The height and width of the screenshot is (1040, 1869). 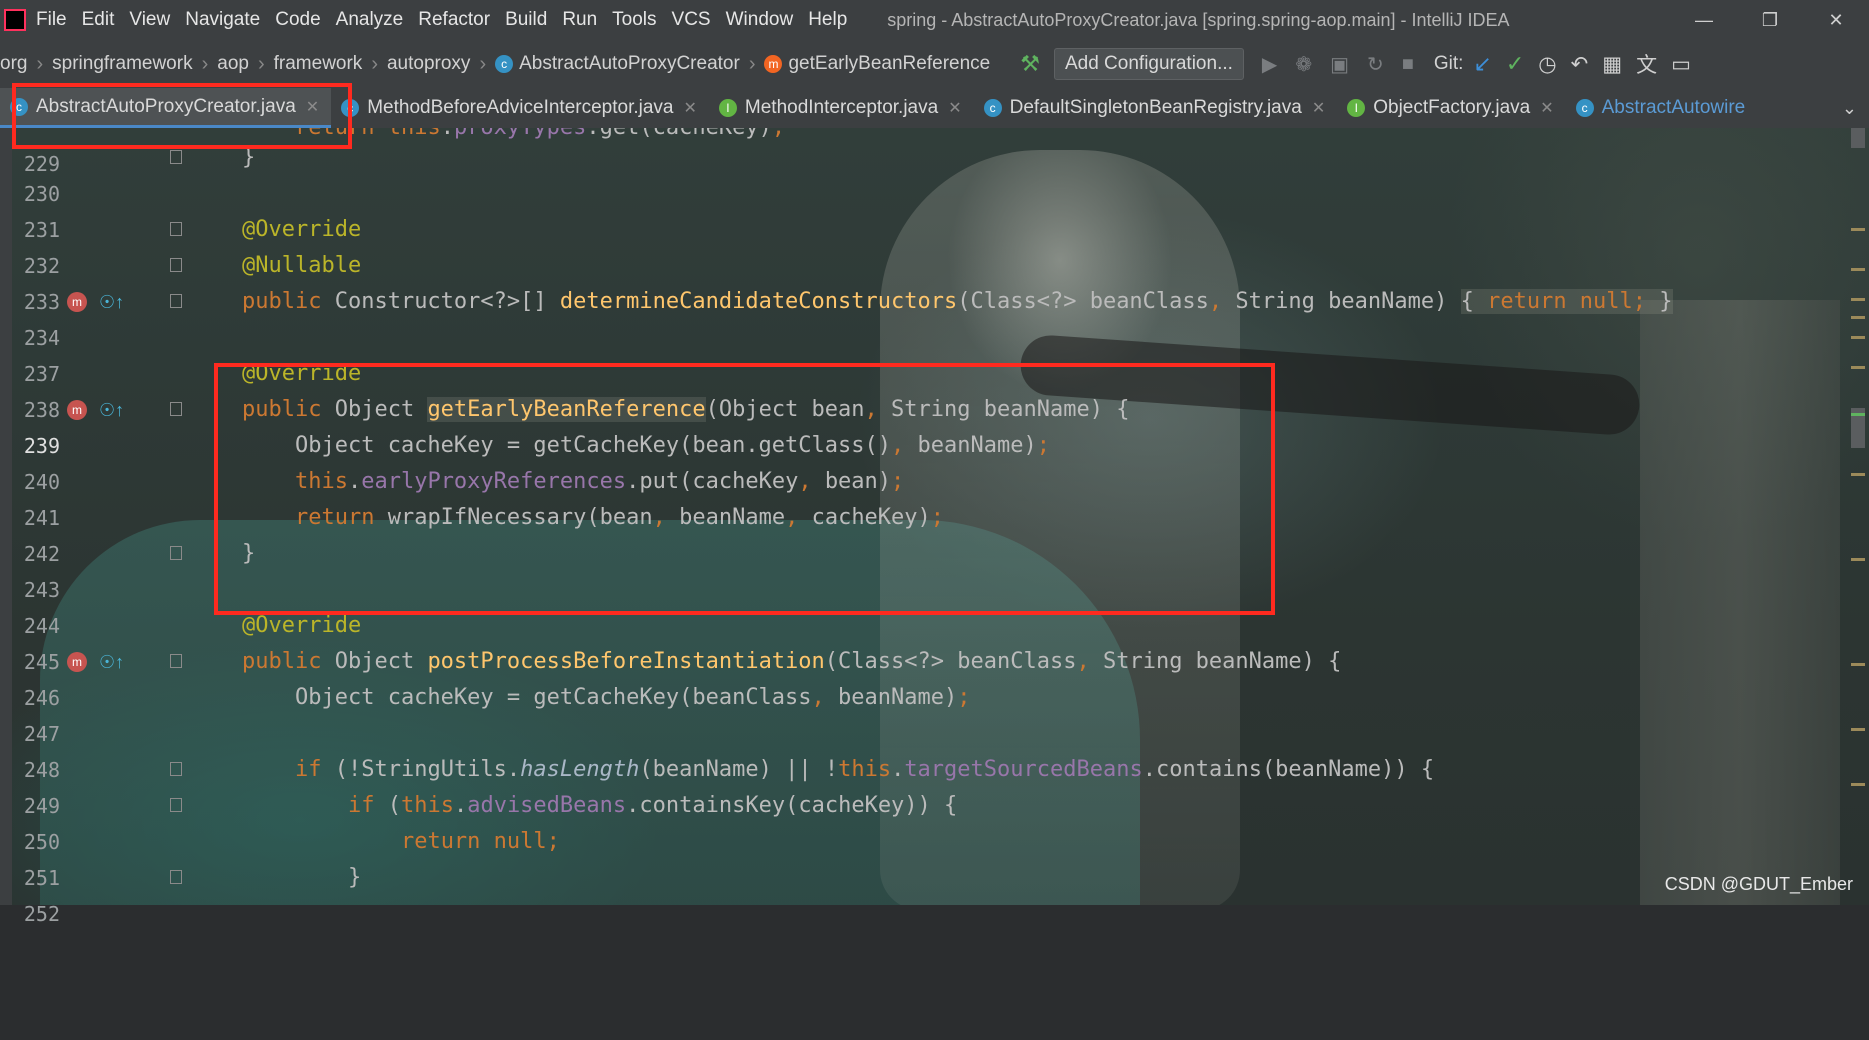 I want to click on code-text: }, so click(x=302, y=877).